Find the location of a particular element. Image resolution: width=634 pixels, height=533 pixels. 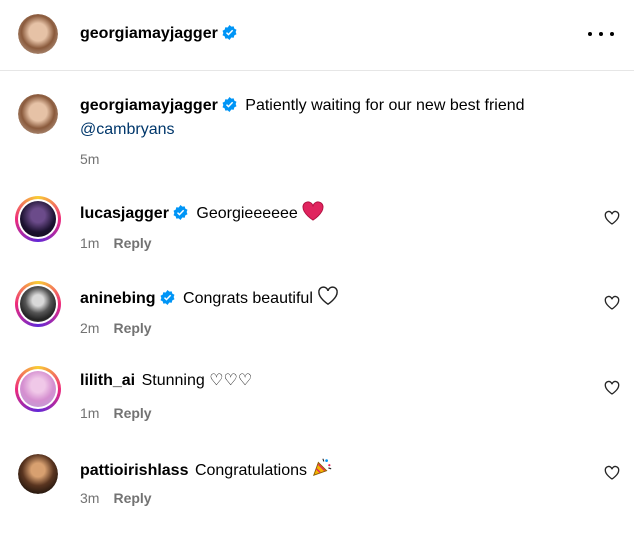

comment-text: Congratulations is located at coordinates (251, 470).